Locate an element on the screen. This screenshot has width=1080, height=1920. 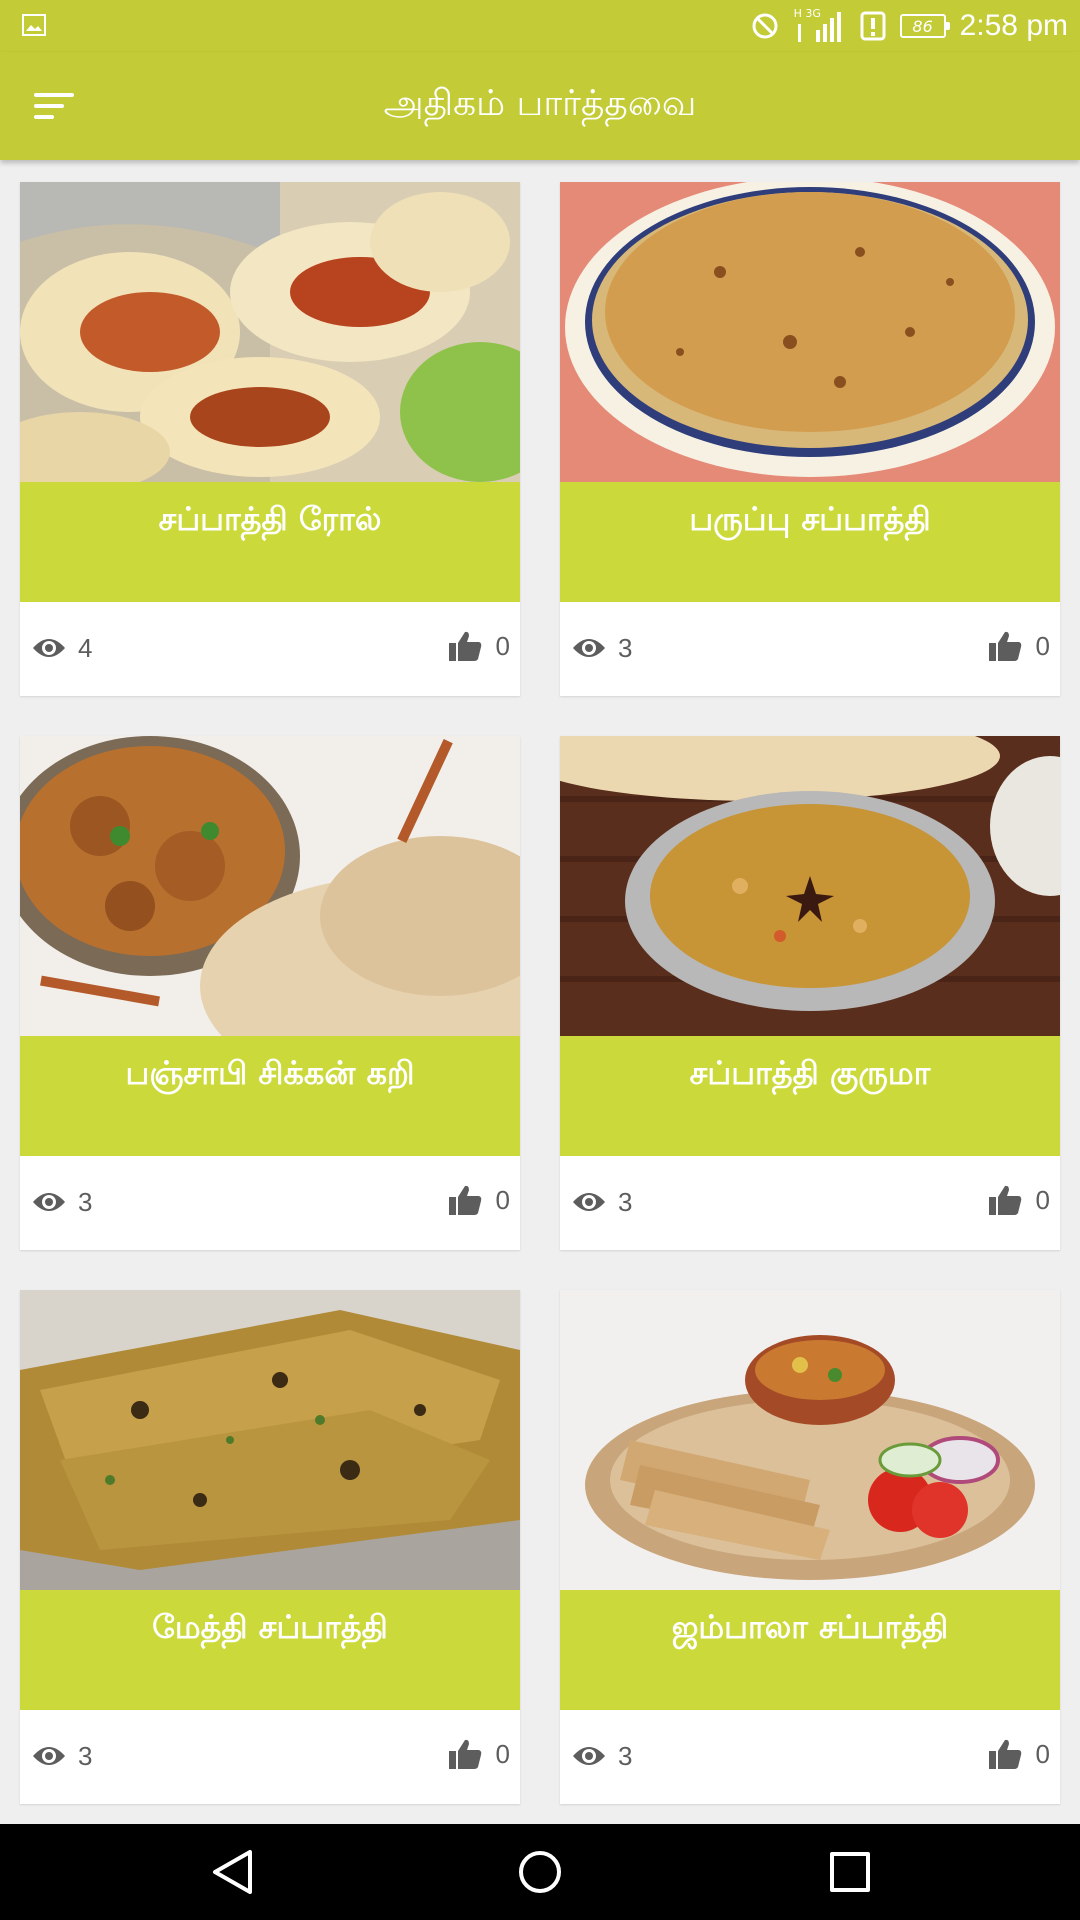
recipe-title: பஞ்சாபி சிக்கன் கறி is located at coordinates (270, 1073).